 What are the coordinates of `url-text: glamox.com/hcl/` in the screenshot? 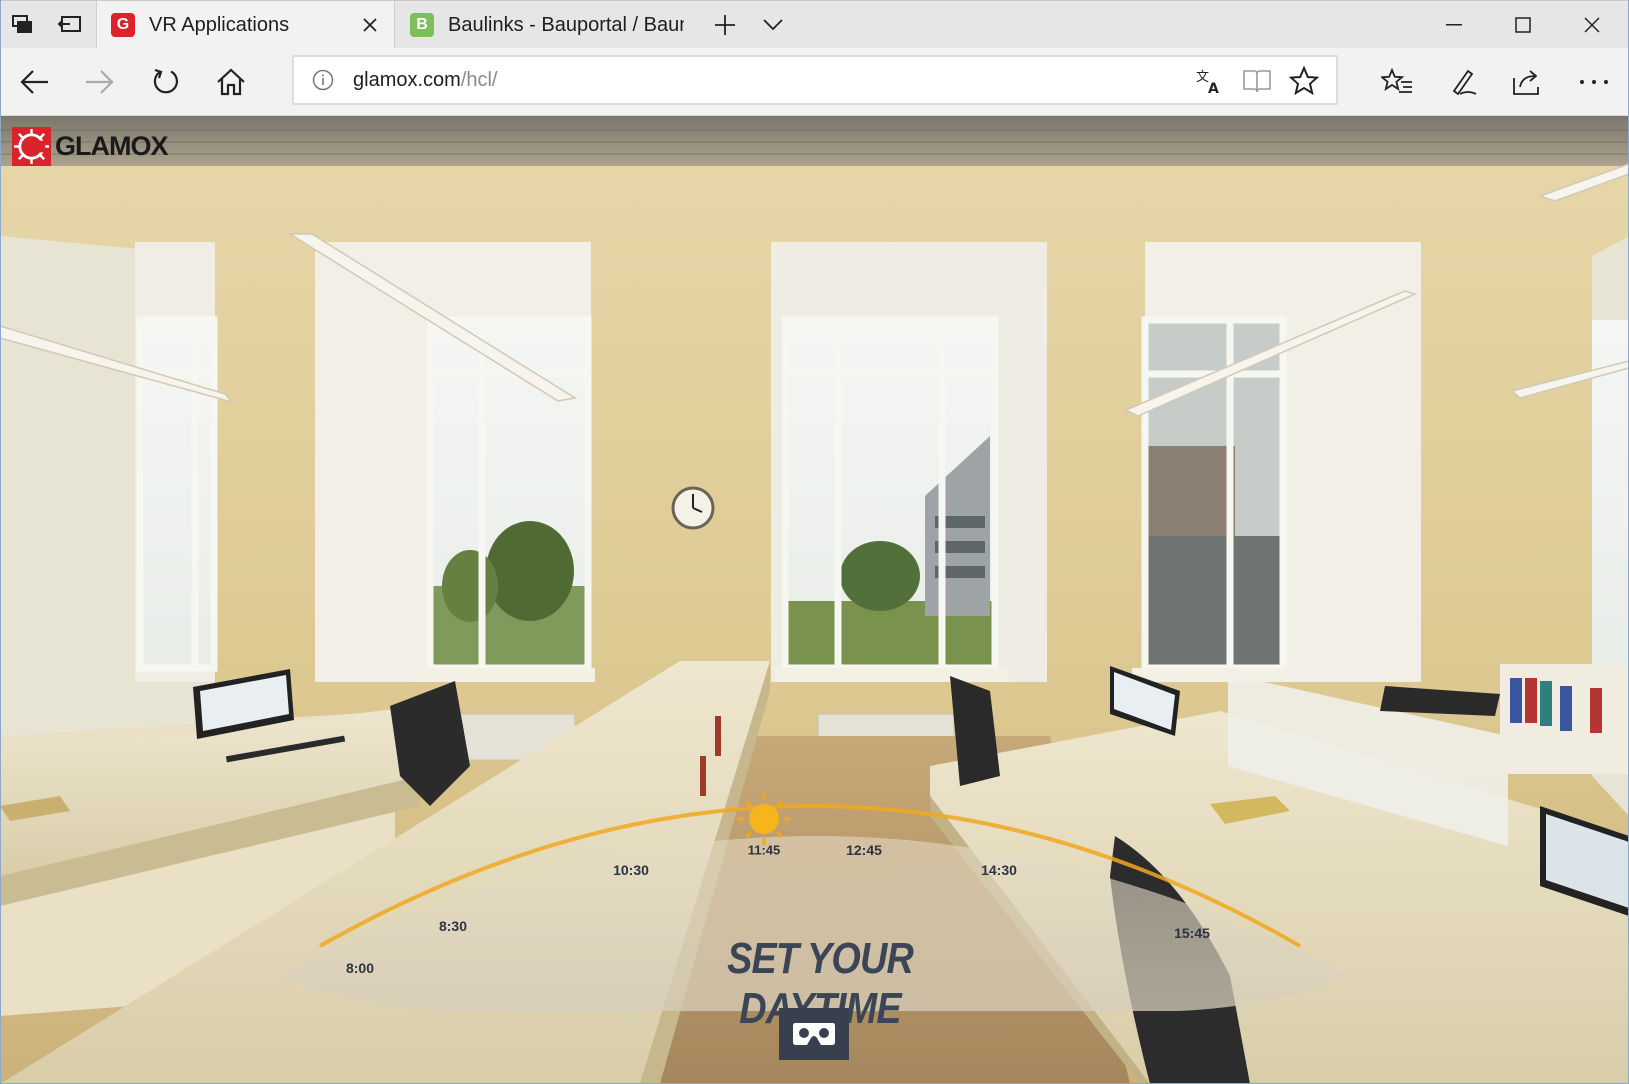 It's located at (425, 80).